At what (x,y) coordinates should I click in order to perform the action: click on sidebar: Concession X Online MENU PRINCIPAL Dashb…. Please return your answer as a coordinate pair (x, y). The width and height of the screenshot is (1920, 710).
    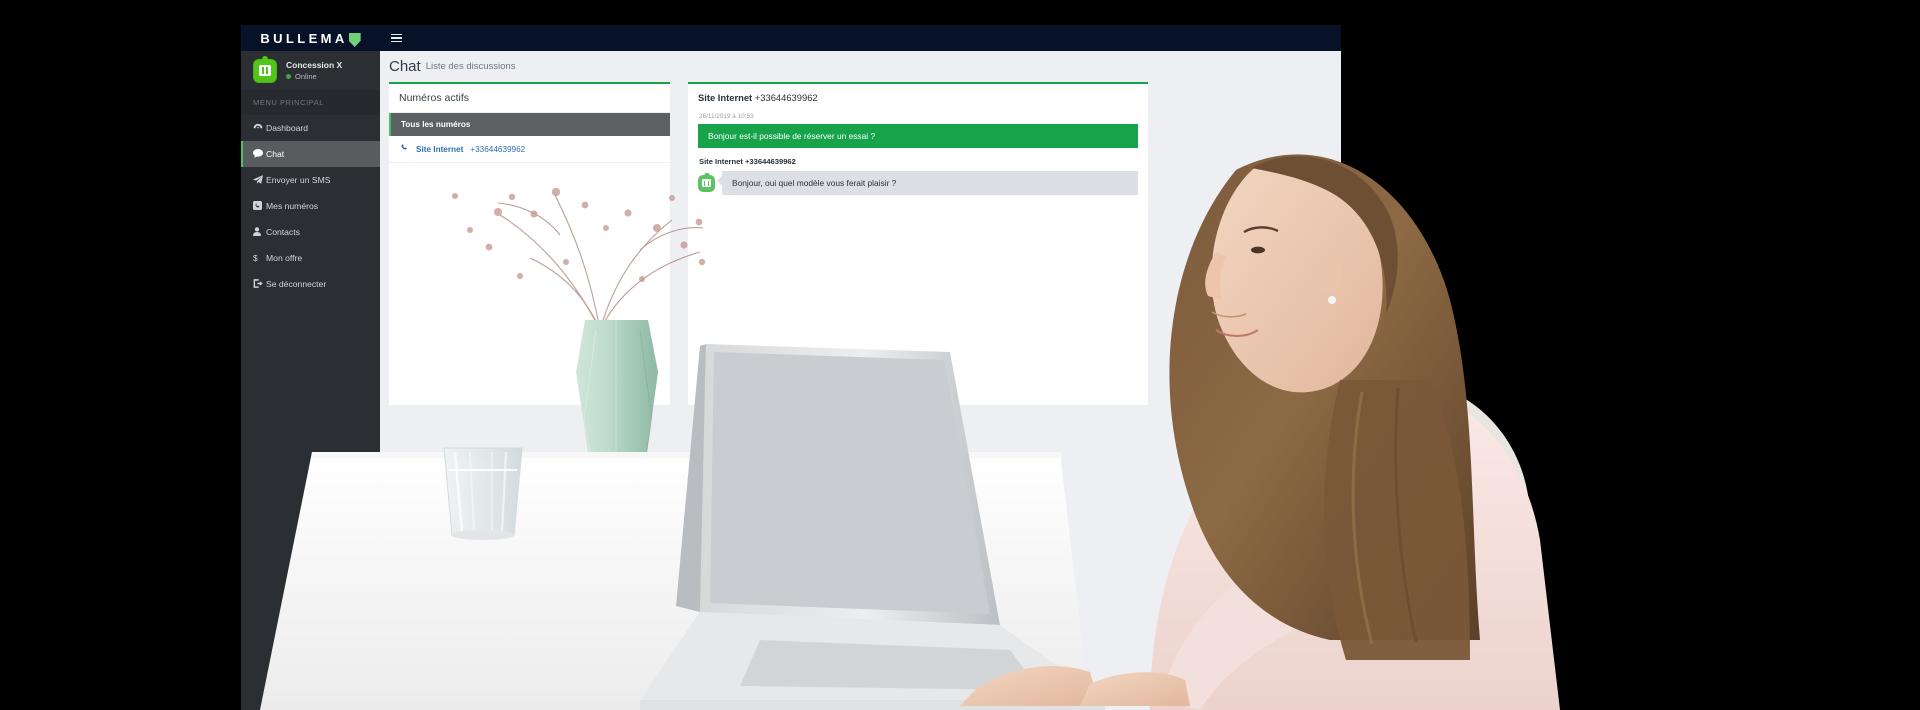
    Looking at the image, I should click on (310, 380).